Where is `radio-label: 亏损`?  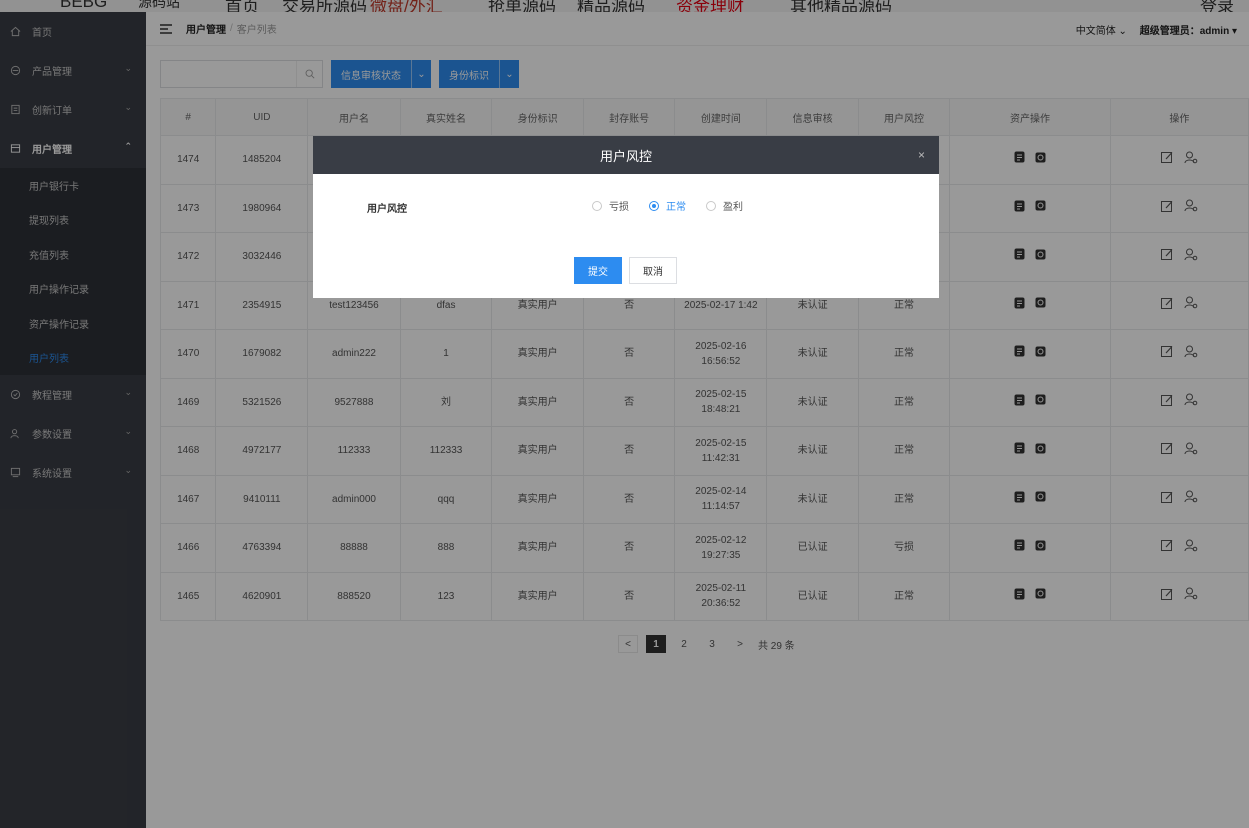
radio-label: 亏损 is located at coordinates (619, 207).